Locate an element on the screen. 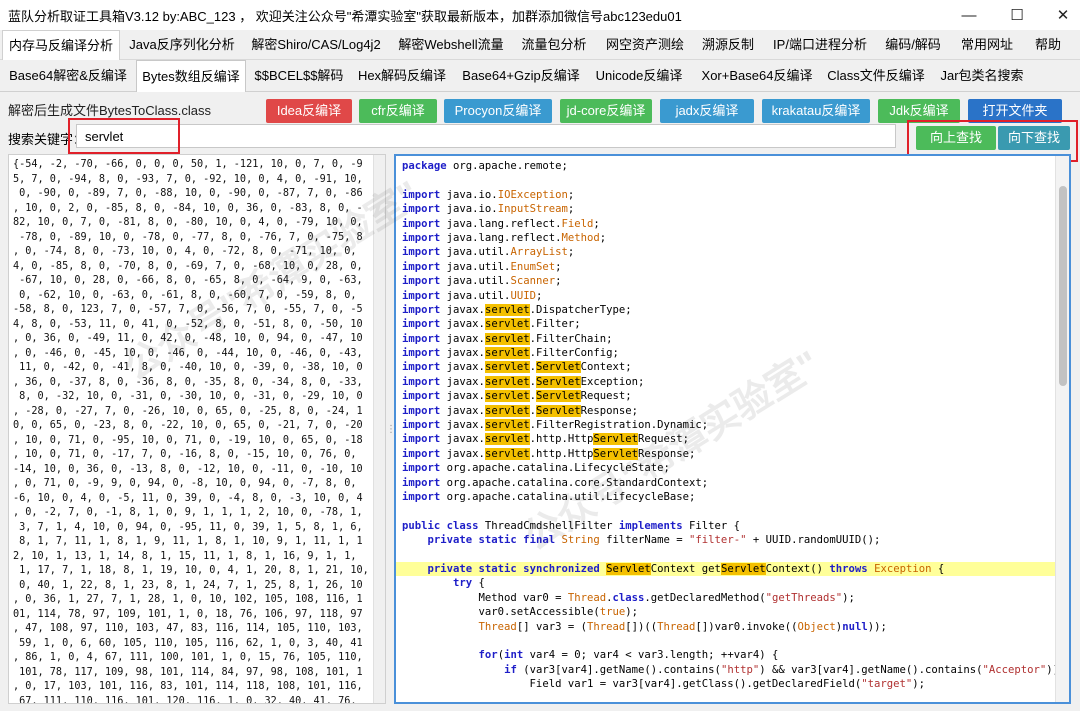 The height and width of the screenshot is (711, 1080). idea-decompile-button: Idea反编译 is located at coordinates (309, 111).